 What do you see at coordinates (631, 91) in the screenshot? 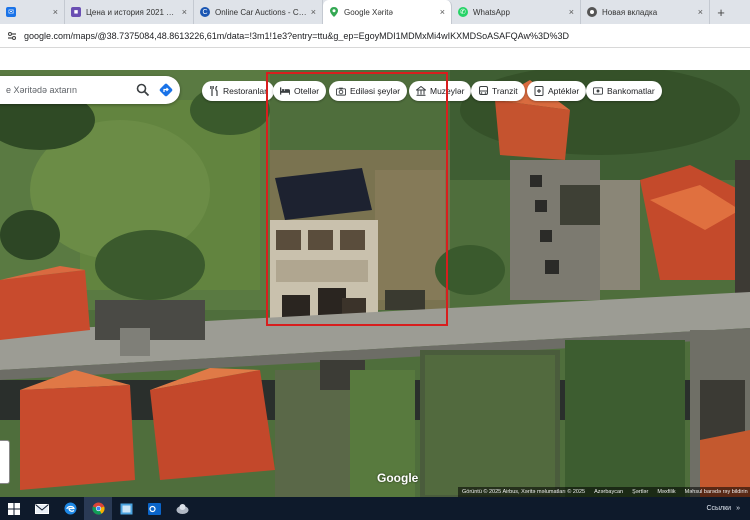
I see `chip-label: Bankomatlar` at bounding box center [631, 91].